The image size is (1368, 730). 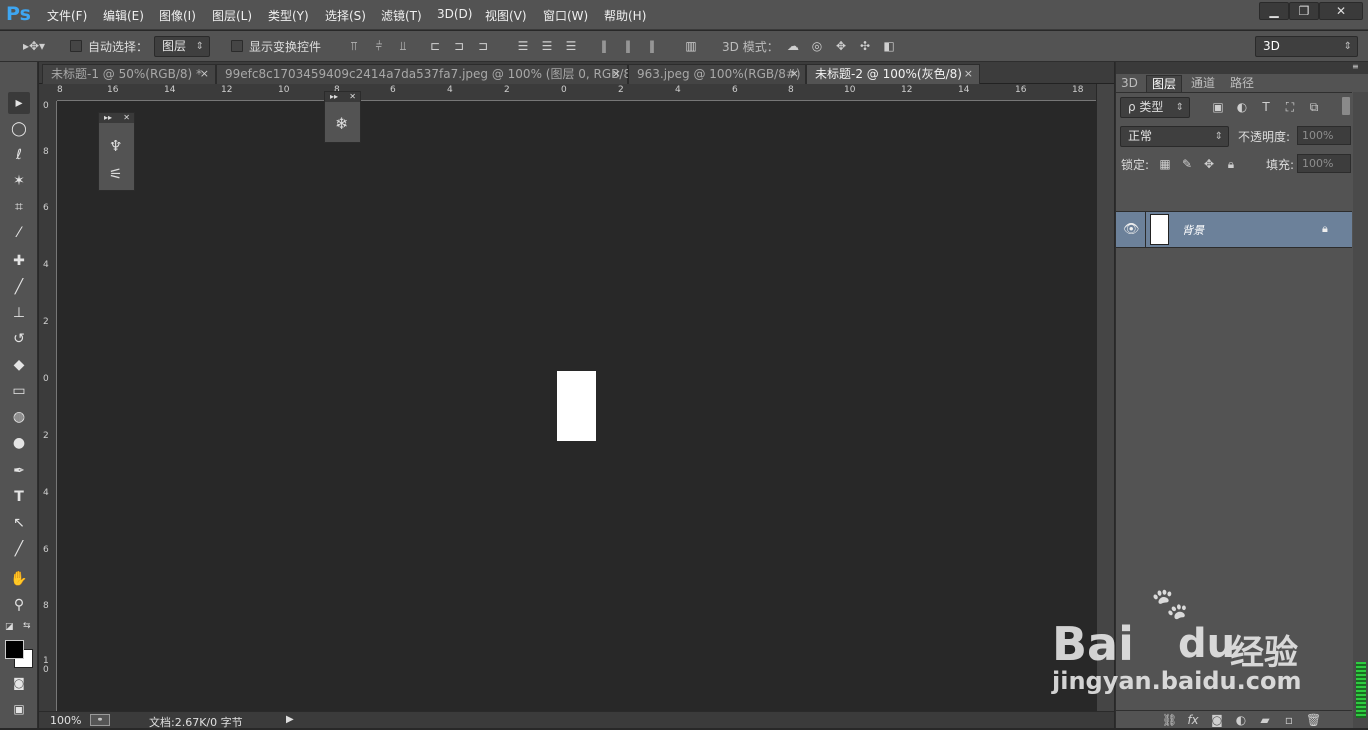 I want to click on distribute-right-icon: ‖, so click(x=652, y=46).